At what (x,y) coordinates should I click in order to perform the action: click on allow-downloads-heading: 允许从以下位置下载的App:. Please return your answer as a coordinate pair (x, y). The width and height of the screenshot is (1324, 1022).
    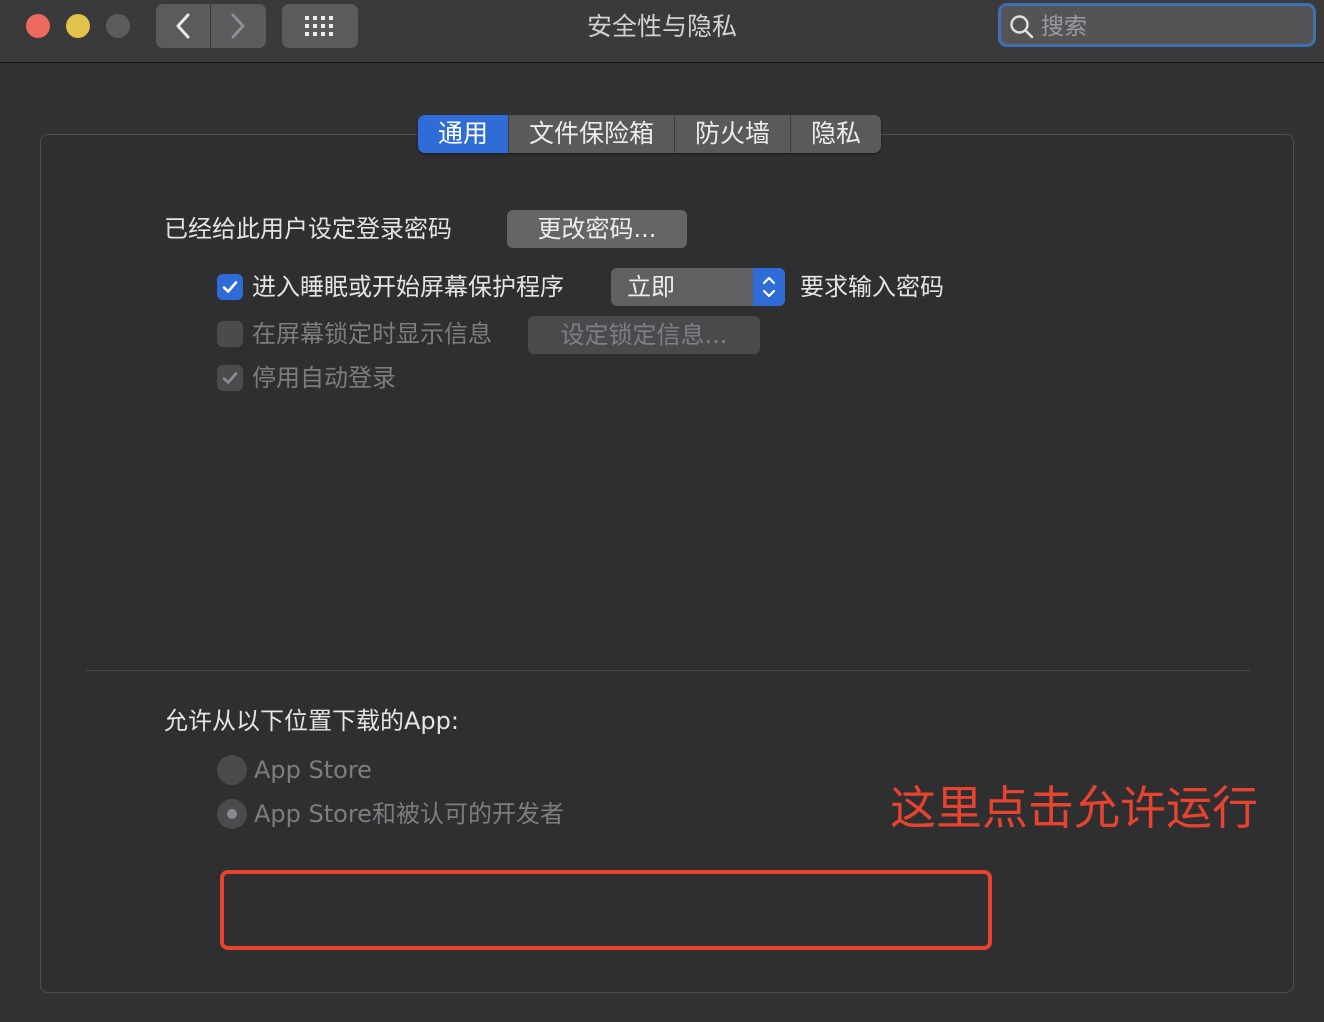
    Looking at the image, I should click on (311, 721).